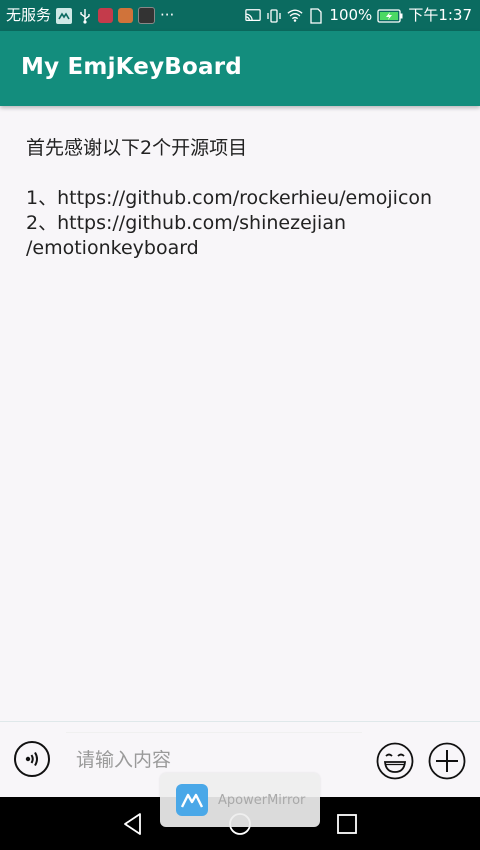  What do you see at coordinates (351, 15) in the screenshot?
I see `battery-percent: 100%` at bounding box center [351, 15].